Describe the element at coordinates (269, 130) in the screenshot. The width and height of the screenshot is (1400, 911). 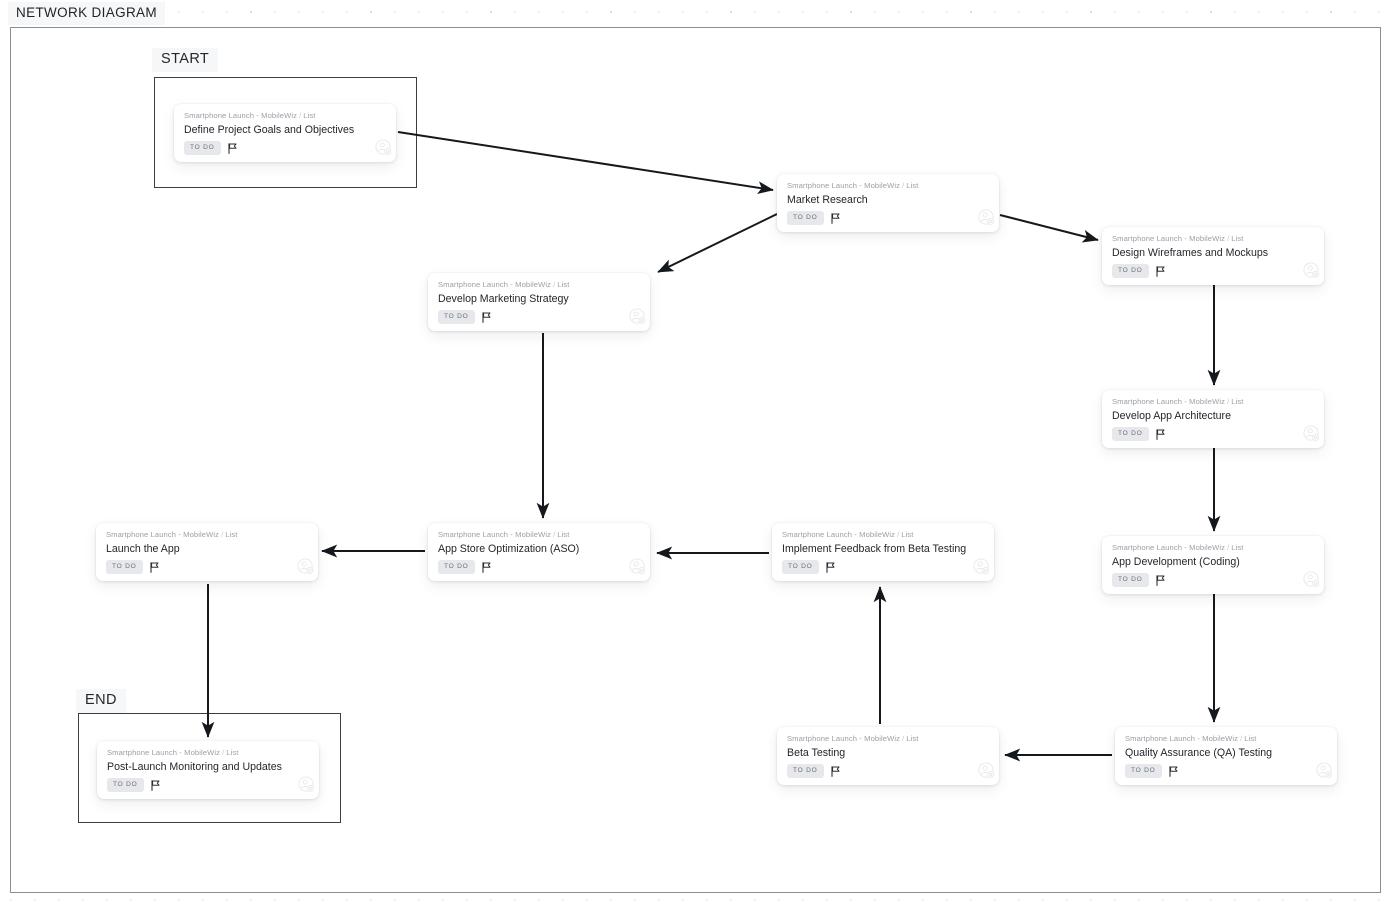
I see `card-title: Define Project Goals and Objectives` at that location.